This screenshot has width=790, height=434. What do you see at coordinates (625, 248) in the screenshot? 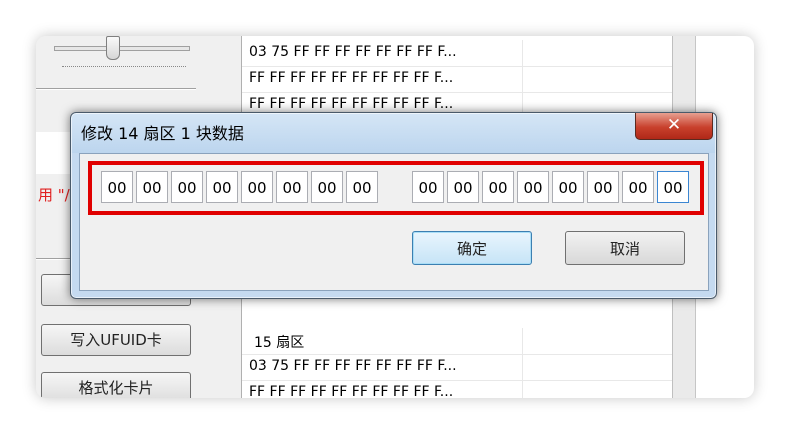
I see `cancel-button: 取消` at bounding box center [625, 248].